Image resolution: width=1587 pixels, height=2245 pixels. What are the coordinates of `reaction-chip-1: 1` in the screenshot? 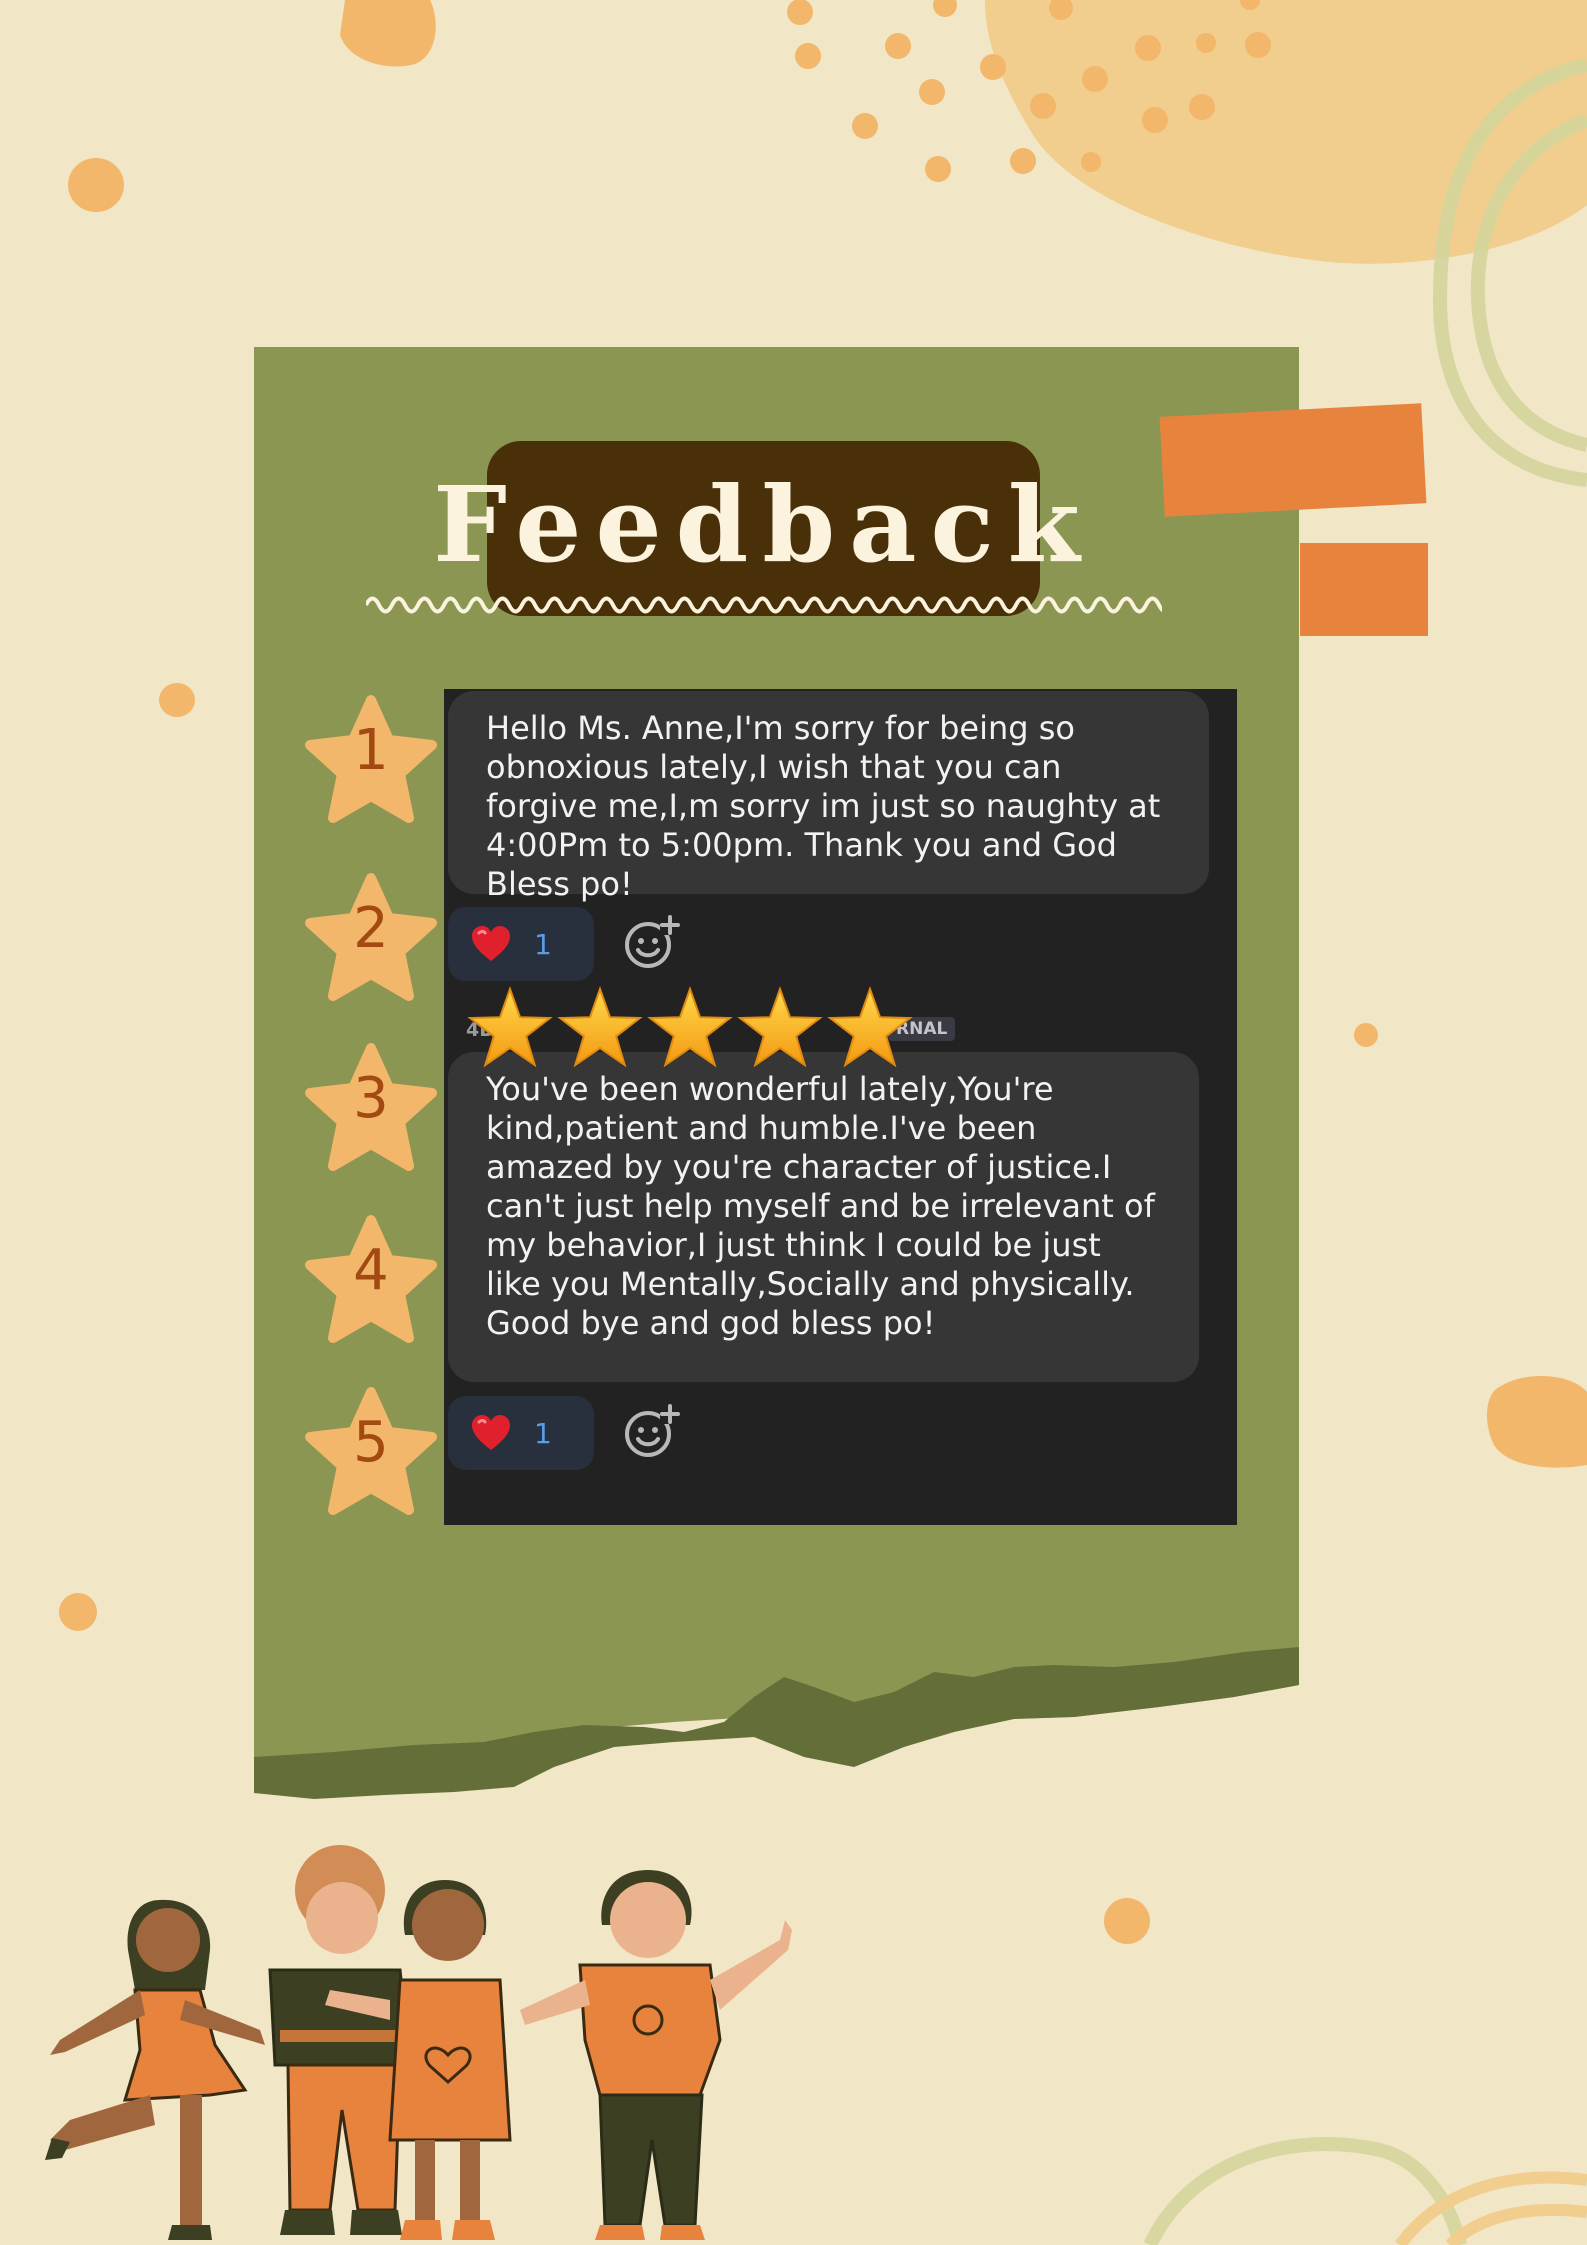 It's located at (521, 944).